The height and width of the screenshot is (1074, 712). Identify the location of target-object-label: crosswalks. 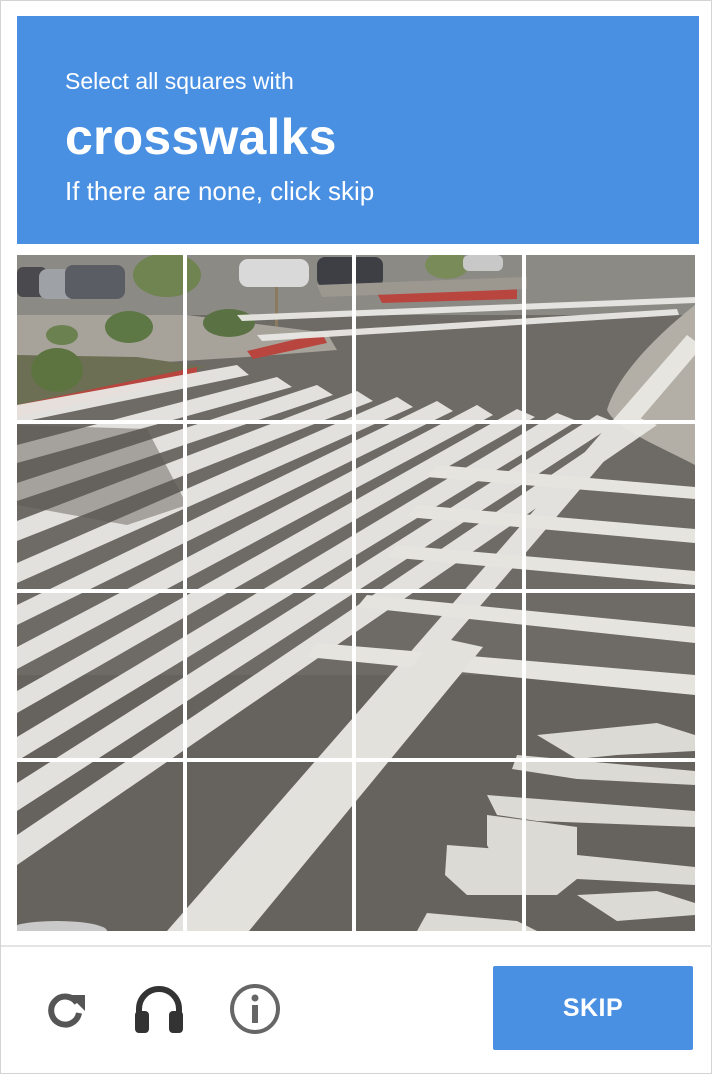
(201, 137).